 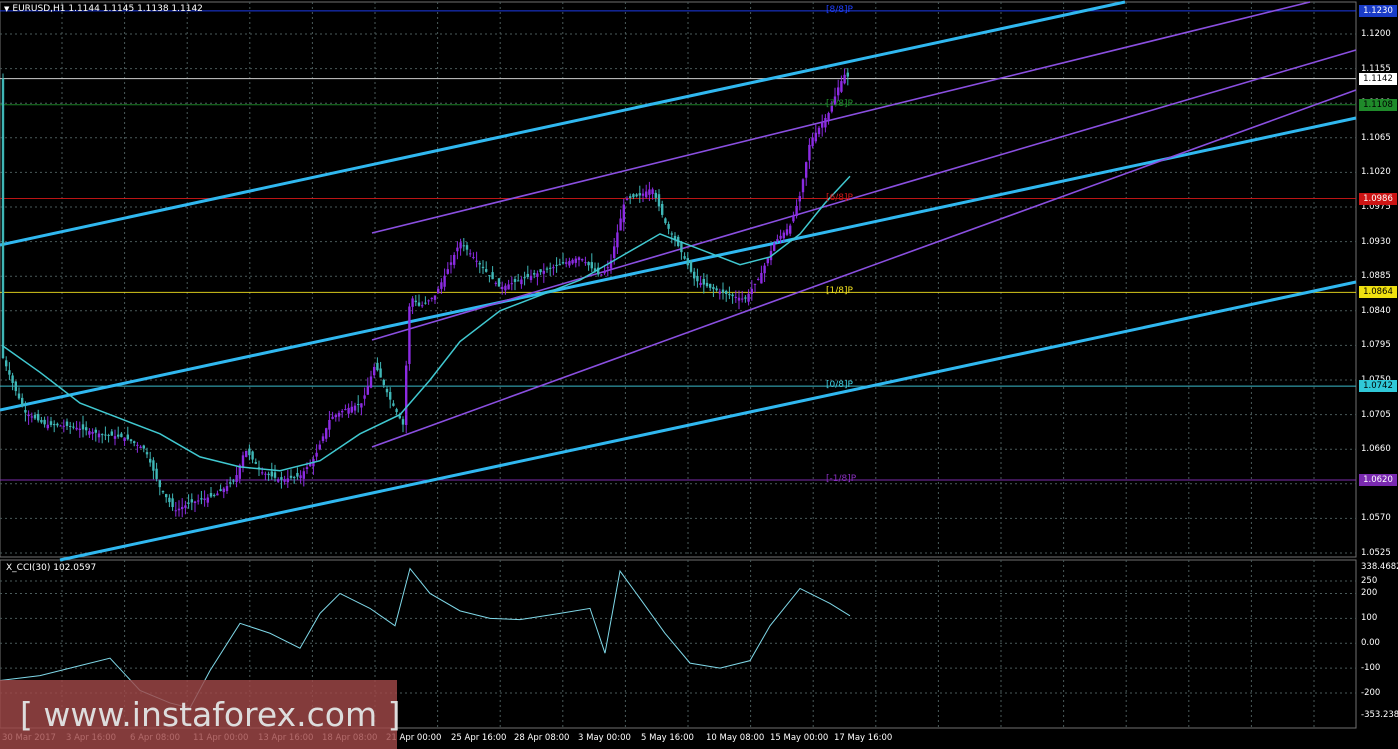 I want to click on price-axis-tick: 1.0570, so click(x=1376, y=518).